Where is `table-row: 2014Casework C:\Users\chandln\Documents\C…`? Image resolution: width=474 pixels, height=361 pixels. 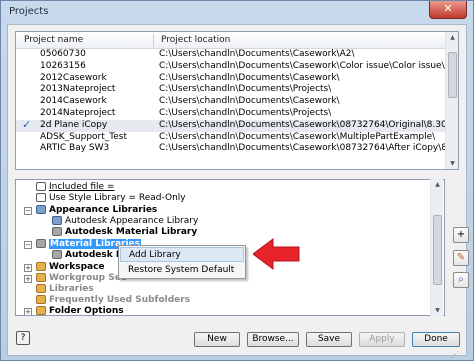 table-row: 2014Casework C:\Users\chandln\Documents\C… is located at coordinates (231, 102).